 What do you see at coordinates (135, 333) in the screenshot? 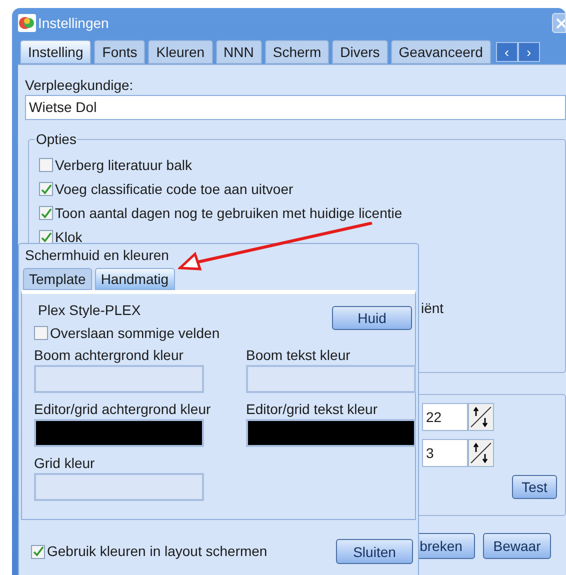
I see `checkbox-label: Overslaan sommige velden` at bounding box center [135, 333].